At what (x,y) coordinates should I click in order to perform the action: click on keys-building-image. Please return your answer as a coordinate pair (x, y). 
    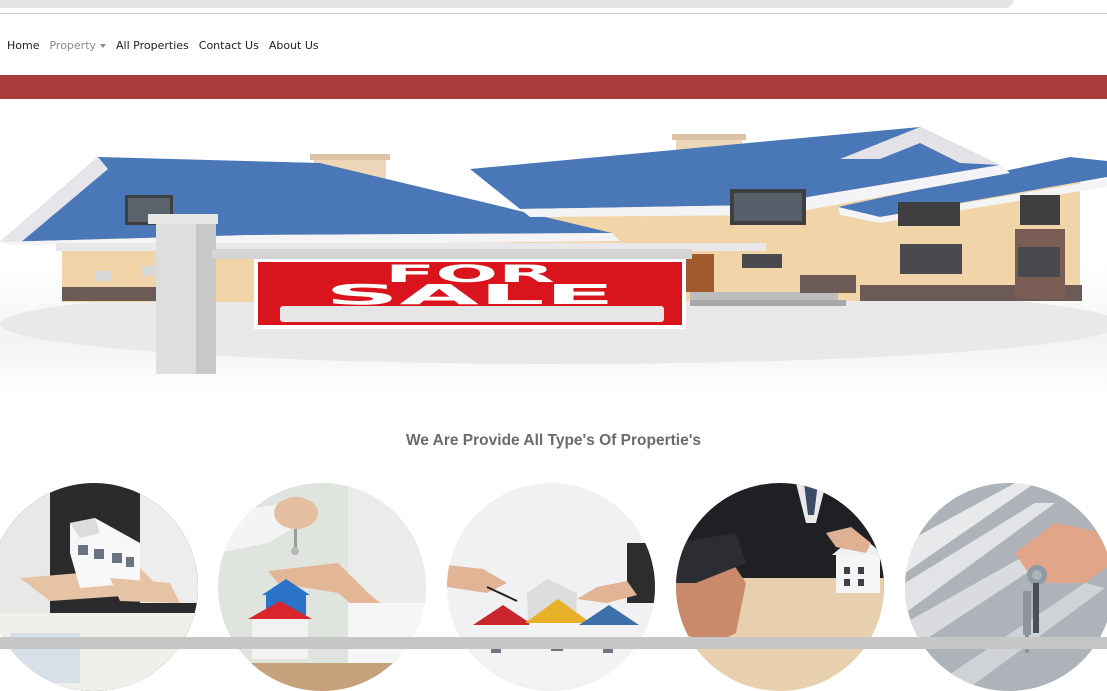
    Looking at the image, I should click on (1006, 587).